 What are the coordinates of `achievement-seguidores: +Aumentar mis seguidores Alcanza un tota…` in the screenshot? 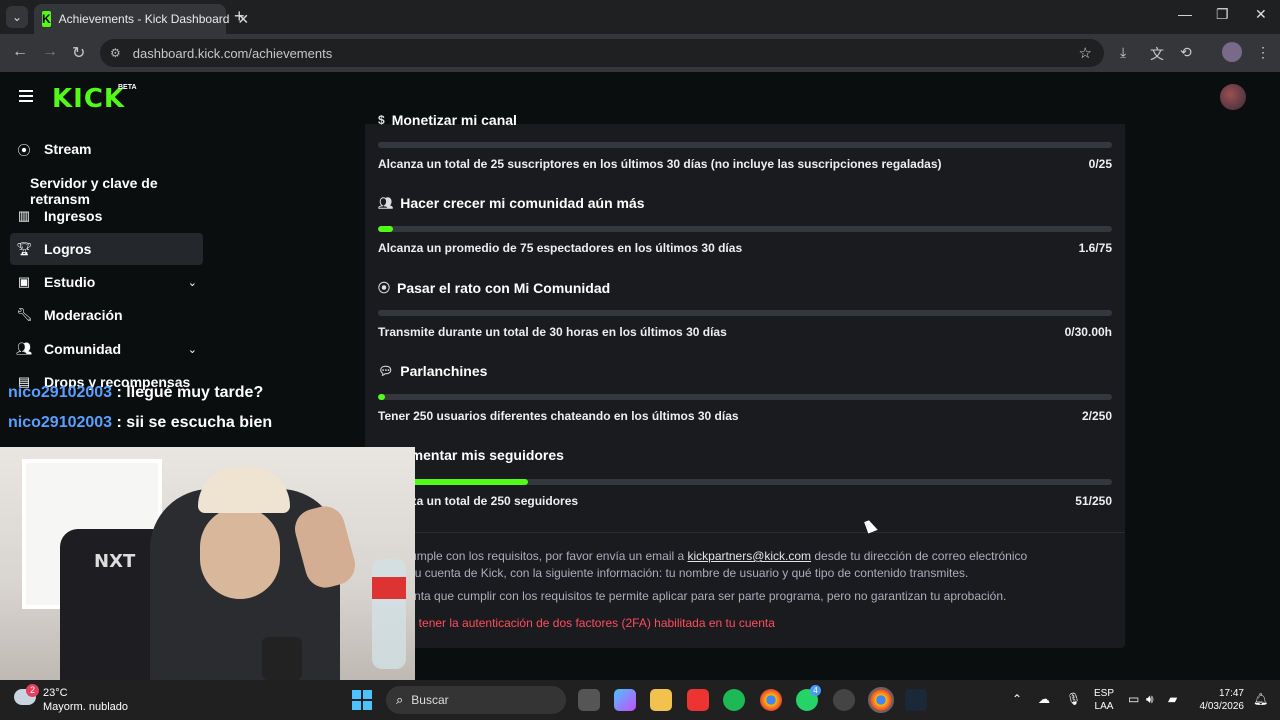 It's located at (745, 480).